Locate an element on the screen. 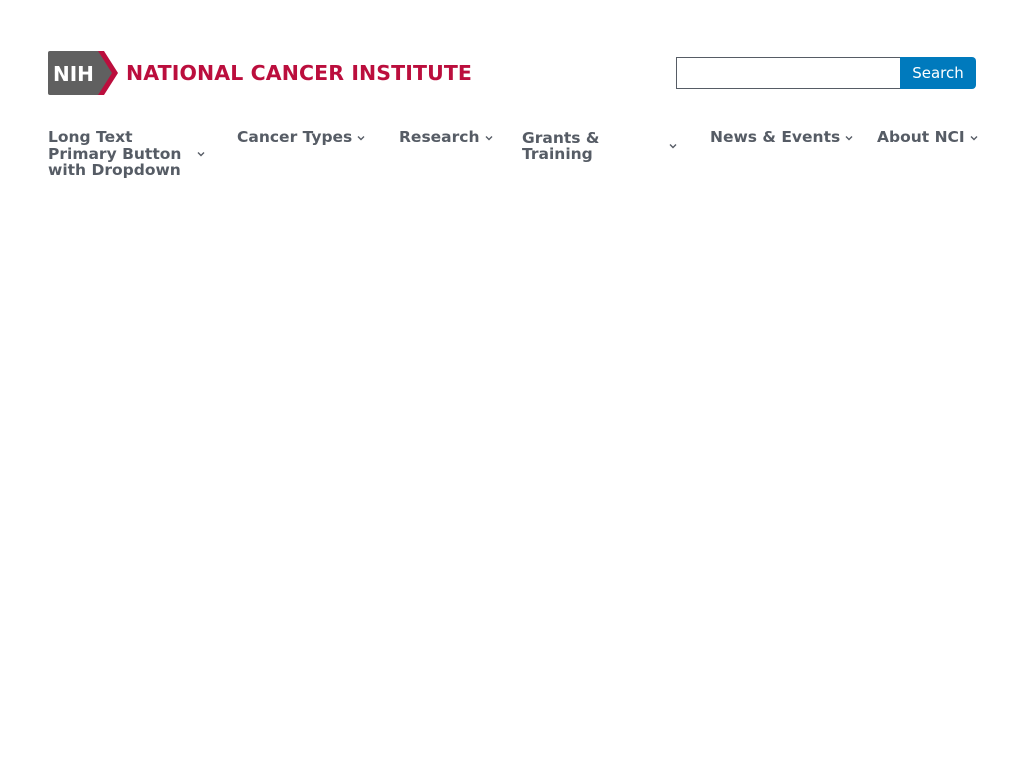  nav-item-label: Long Text Primary Button with Dropdown is located at coordinates (115, 154).